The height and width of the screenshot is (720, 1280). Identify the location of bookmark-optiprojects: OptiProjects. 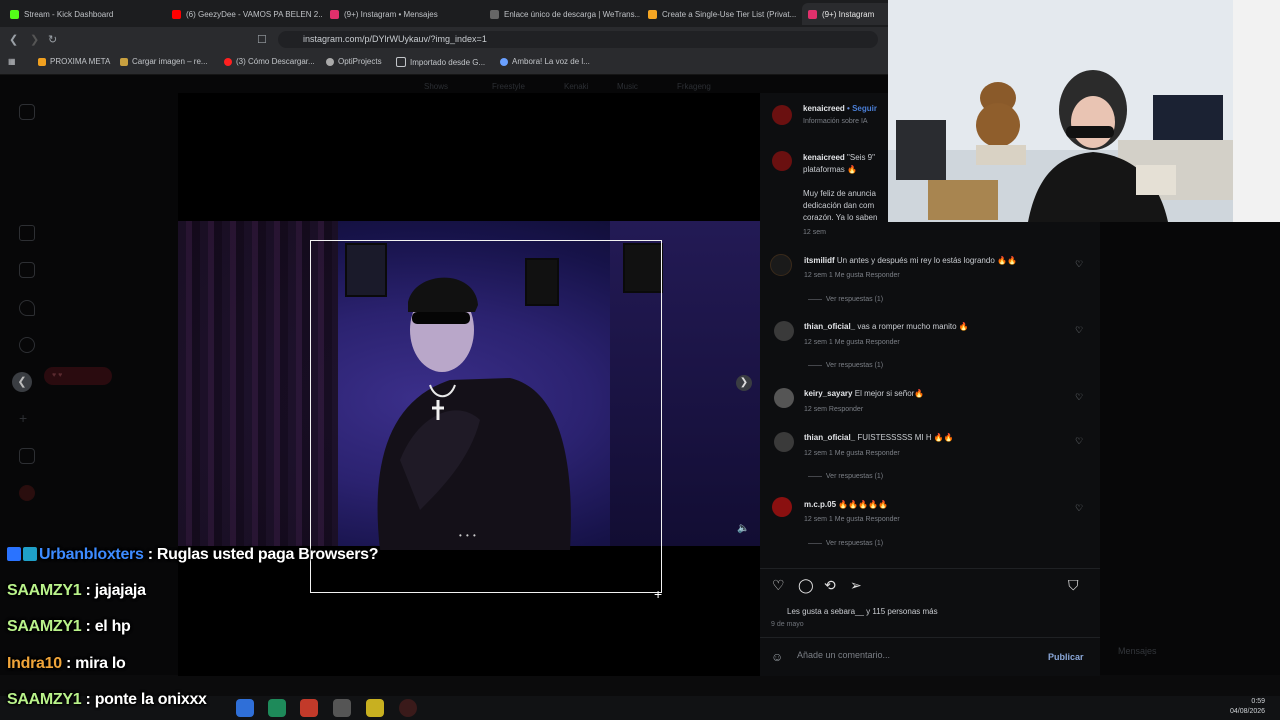
(354, 61).